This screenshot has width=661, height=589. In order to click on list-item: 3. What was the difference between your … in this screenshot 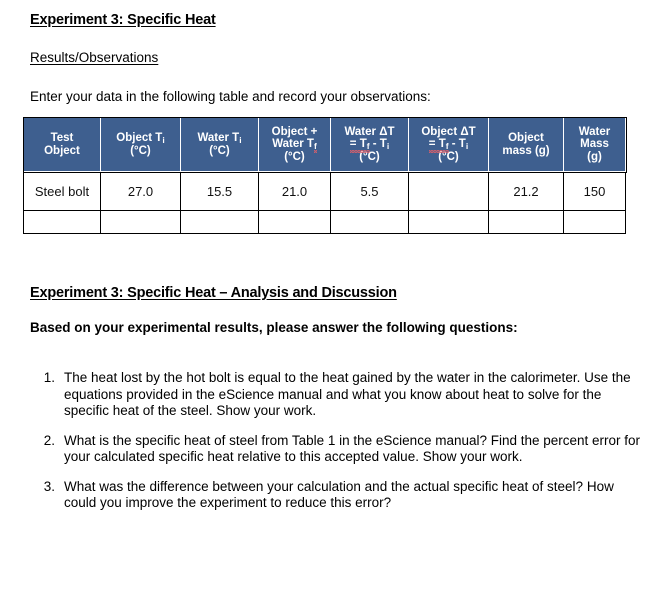, I will do `click(338, 495)`.